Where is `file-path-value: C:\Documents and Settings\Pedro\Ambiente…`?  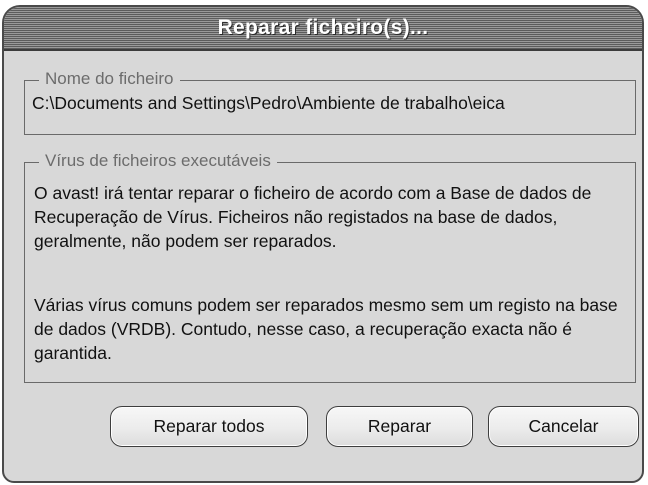
file-path-value: C:\Documents and Settings\Pedro\Ambiente… is located at coordinates (268, 103).